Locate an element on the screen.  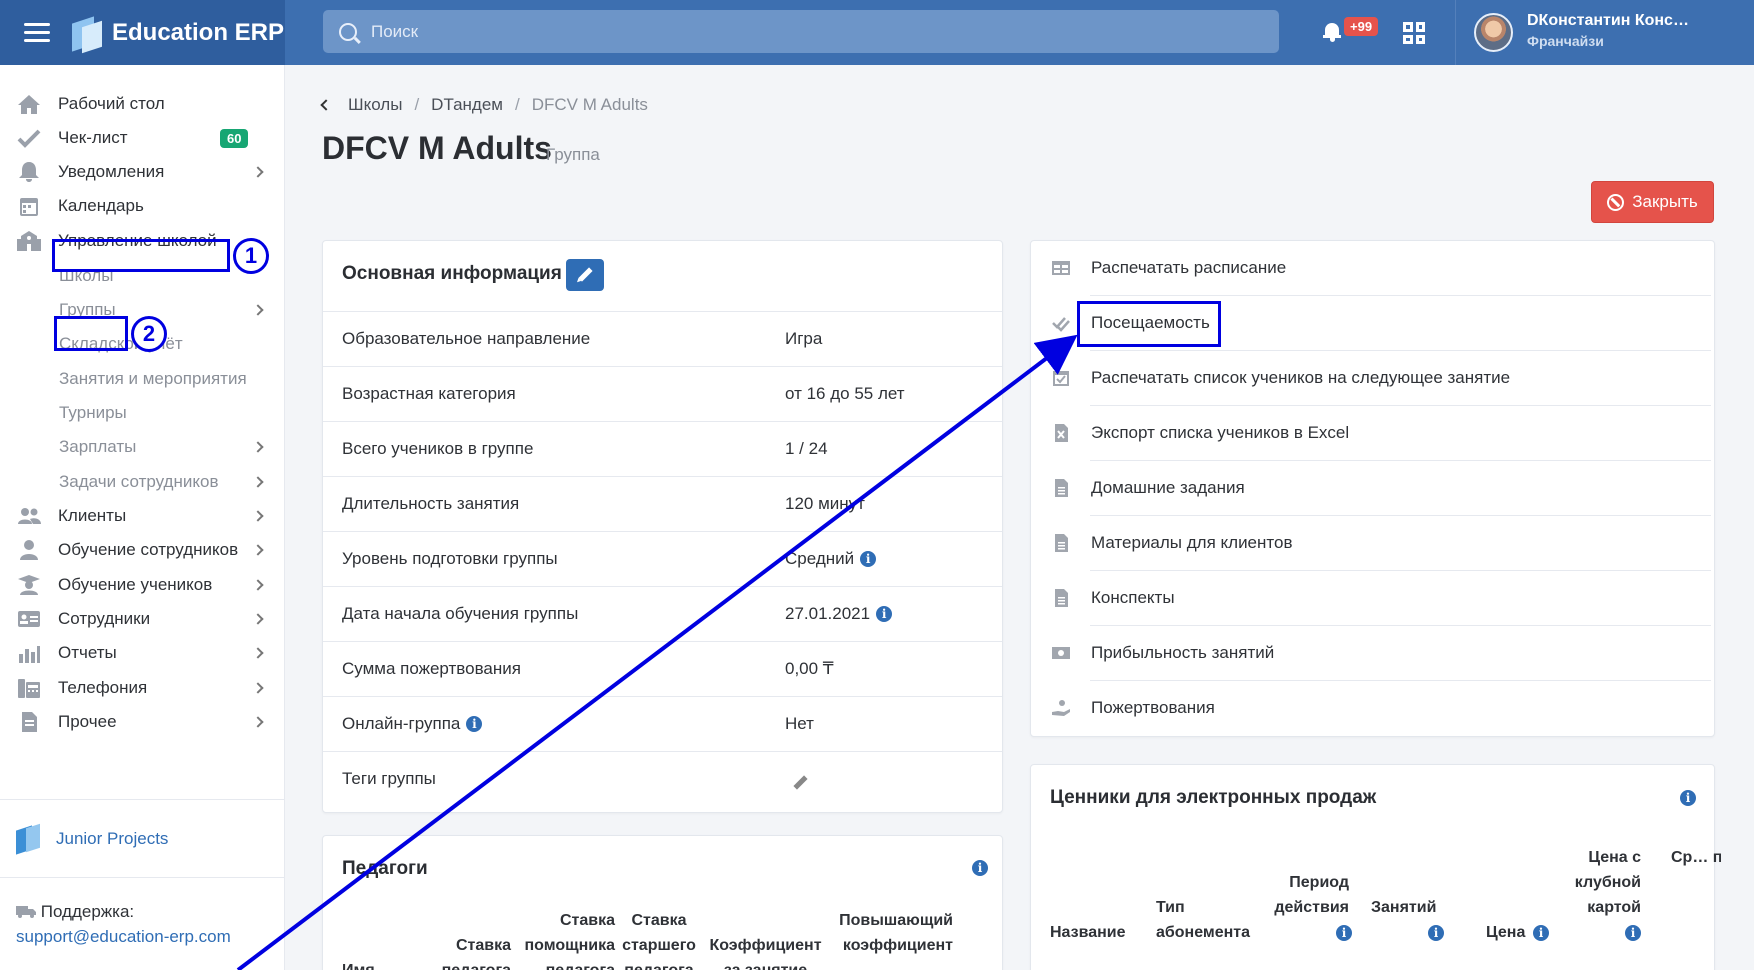
sidebar-subitem-tournaments: Турниры is located at coordinates (142, 413).